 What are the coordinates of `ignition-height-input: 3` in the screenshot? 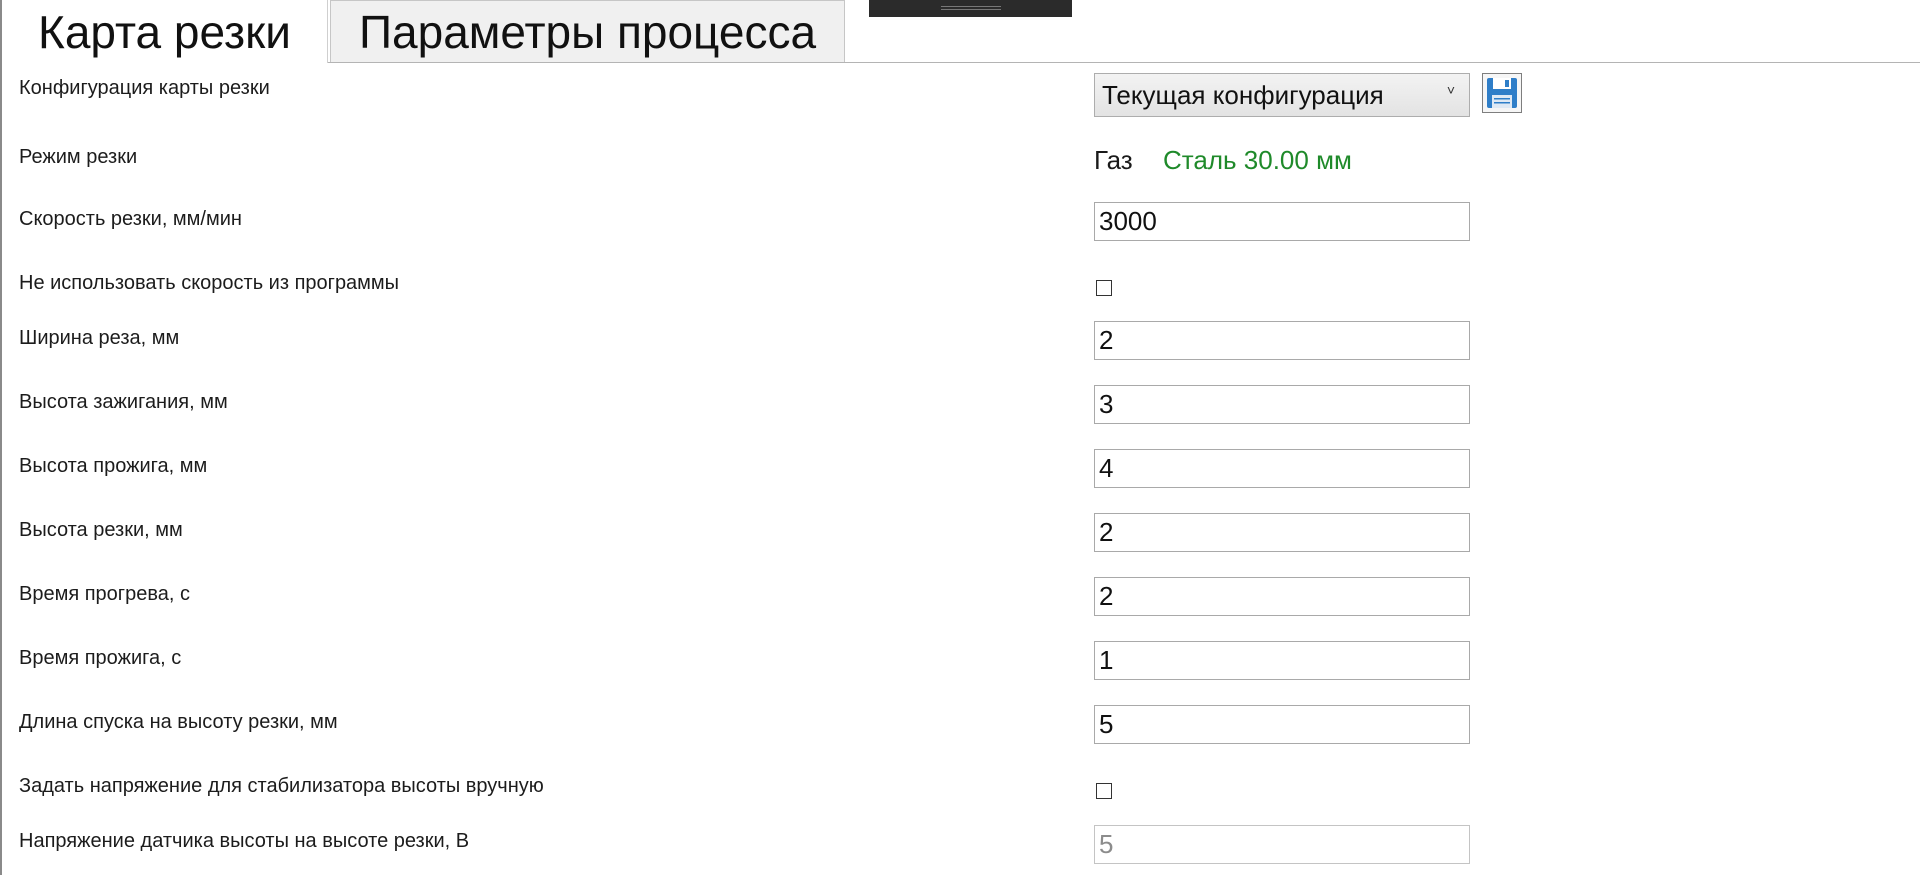 It's located at (1282, 404).